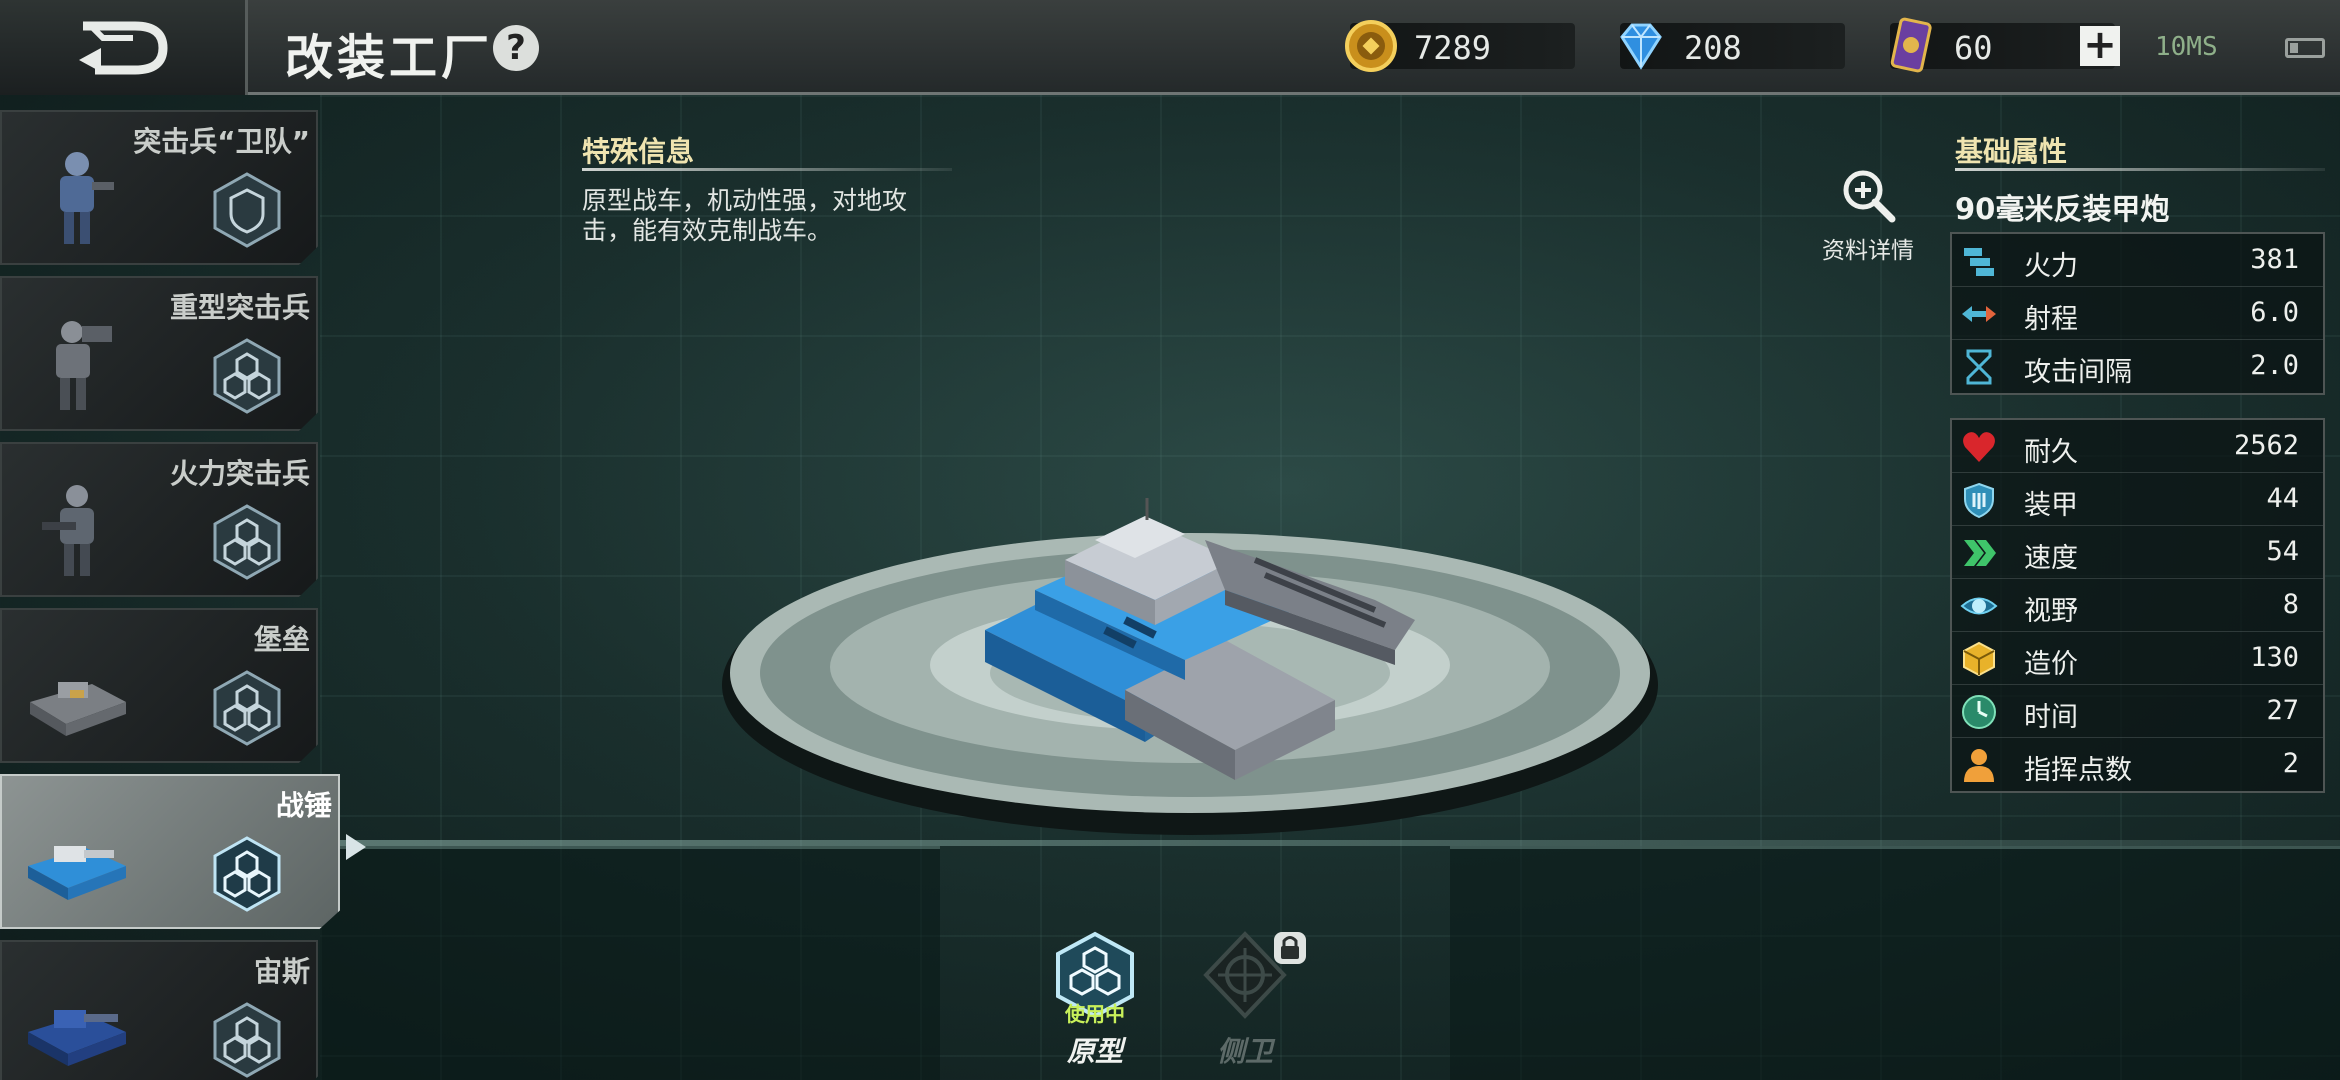 The image size is (2340, 1080). Describe the element at coordinates (247, 210) in the screenshot. I see `shield-hex-icon` at that location.